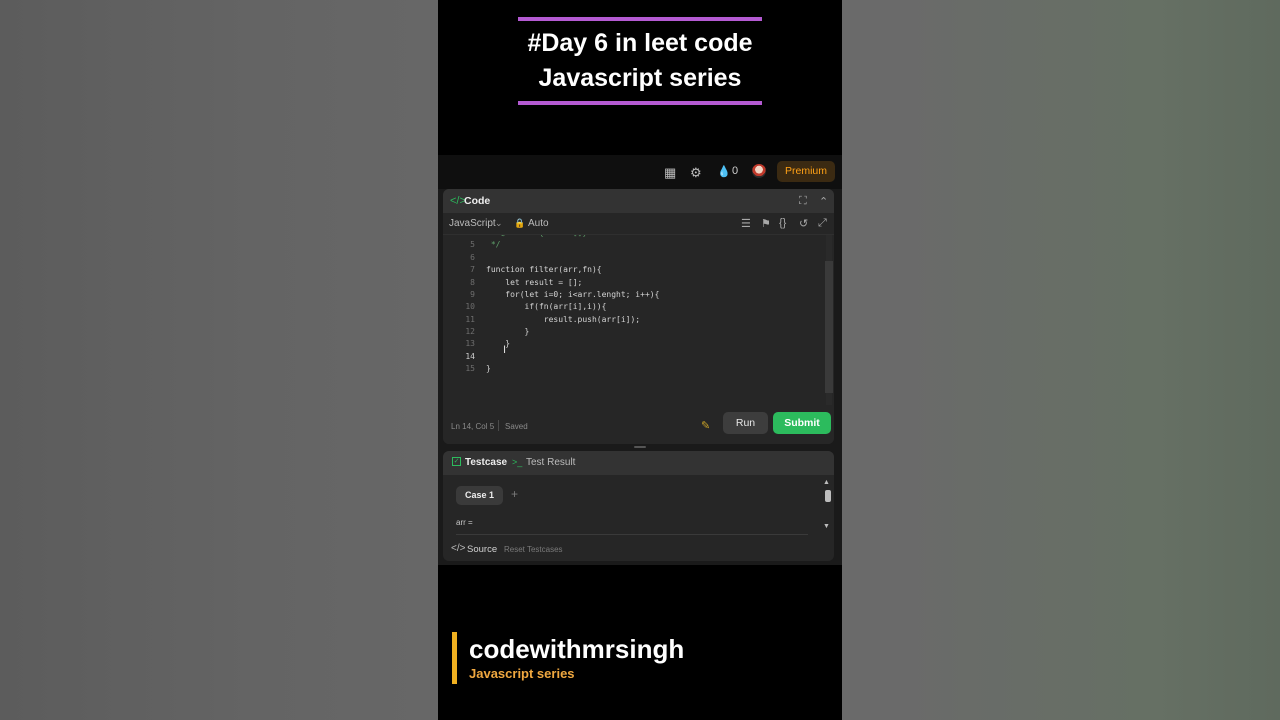 This screenshot has width=1280, height=720. Describe the element at coordinates (464, 522) in the screenshot. I see `arr-label: arr =` at that location.